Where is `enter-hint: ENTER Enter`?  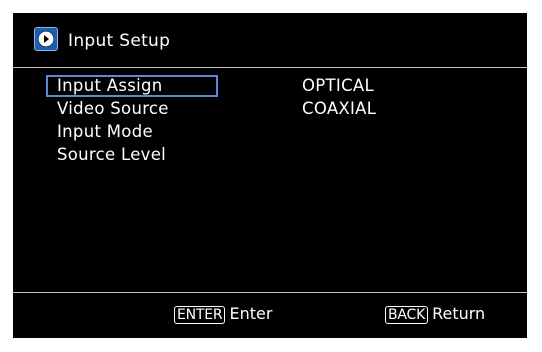 enter-hint: ENTER Enter is located at coordinates (223, 314).